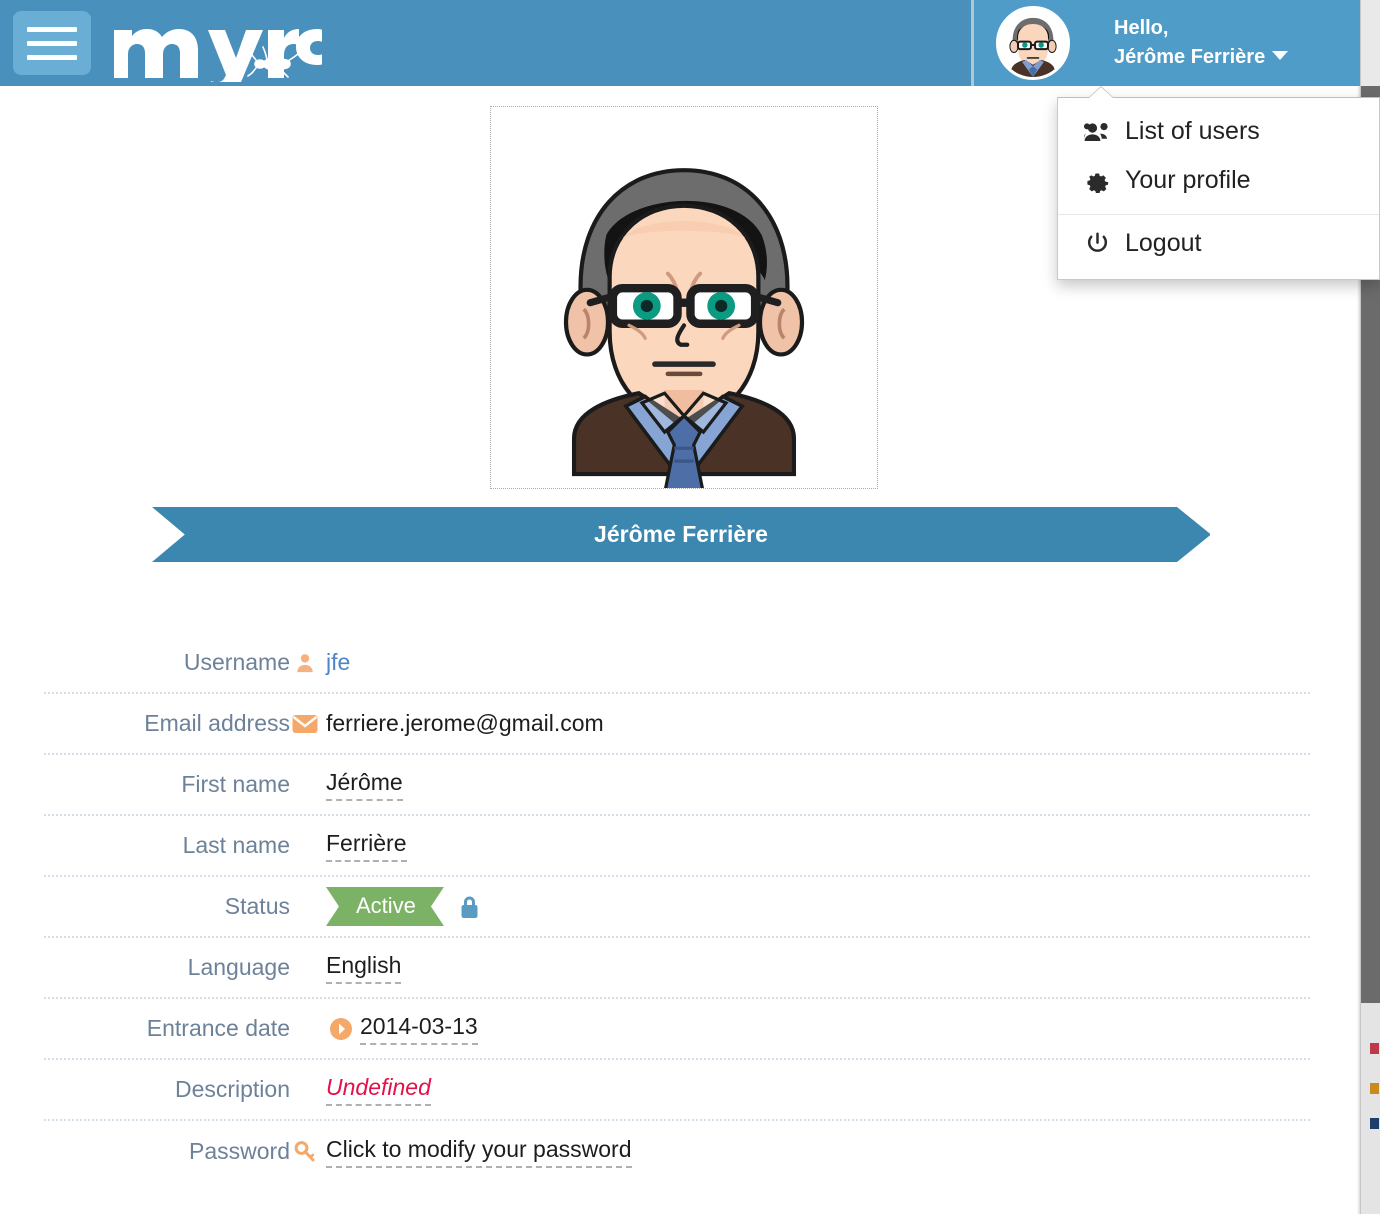 This screenshot has height=1214, width=1380. What do you see at coordinates (469, 907) in the screenshot?
I see `lock-icon` at bounding box center [469, 907].